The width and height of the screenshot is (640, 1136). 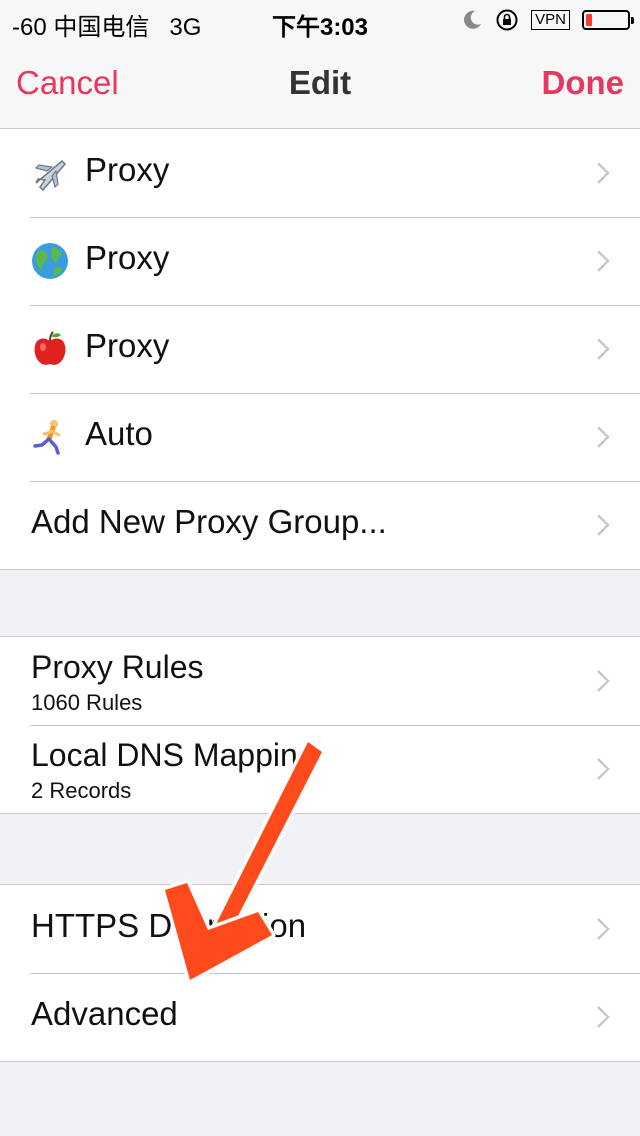 I want to click on battery-icon, so click(x=608, y=20).